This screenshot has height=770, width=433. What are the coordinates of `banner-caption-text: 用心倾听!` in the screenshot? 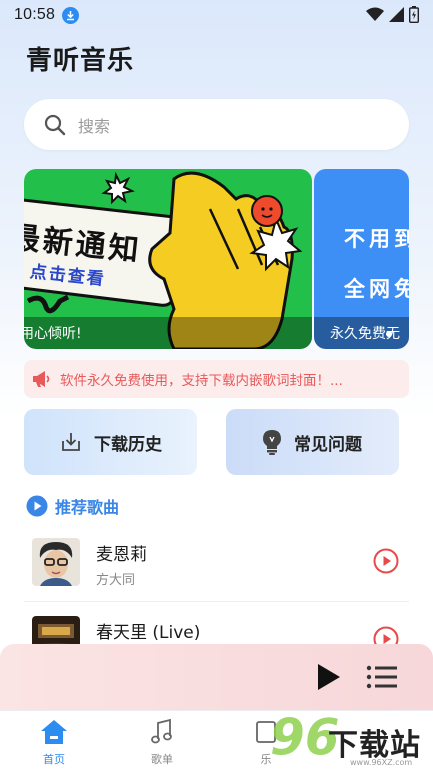 It's located at (53, 334).